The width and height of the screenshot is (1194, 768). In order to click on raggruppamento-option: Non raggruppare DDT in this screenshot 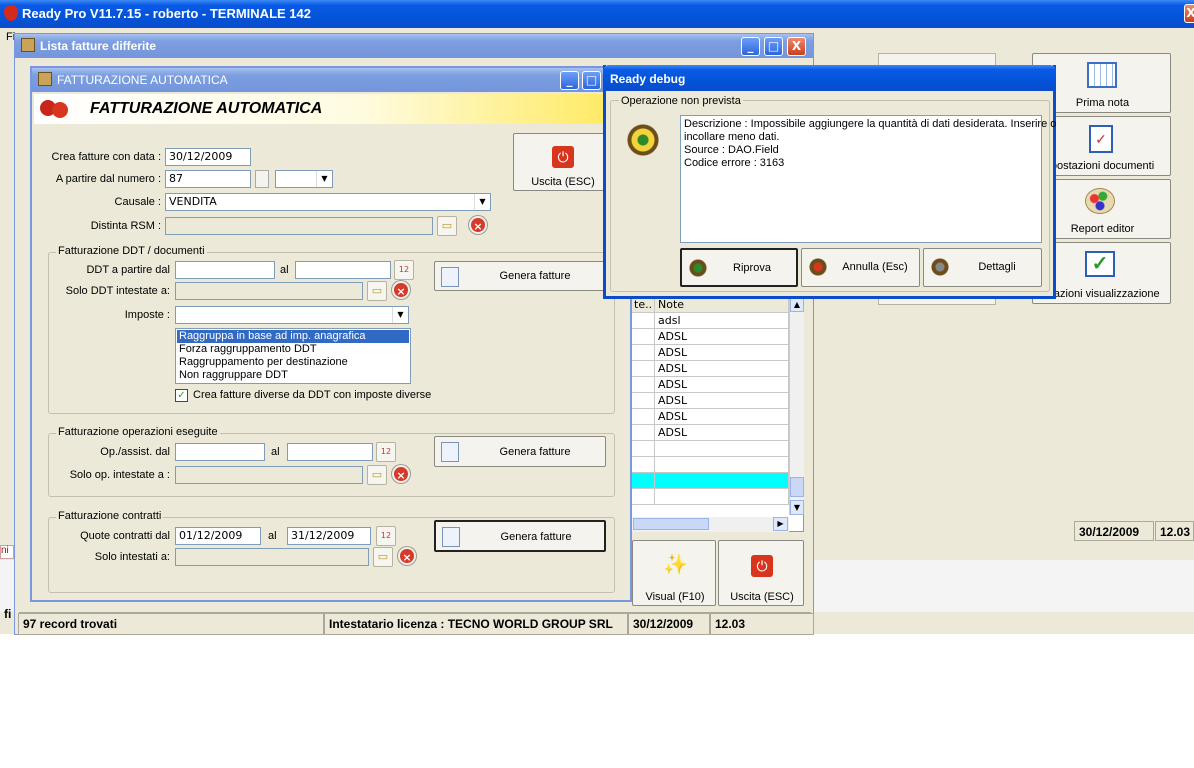, I will do `click(232, 375)`.